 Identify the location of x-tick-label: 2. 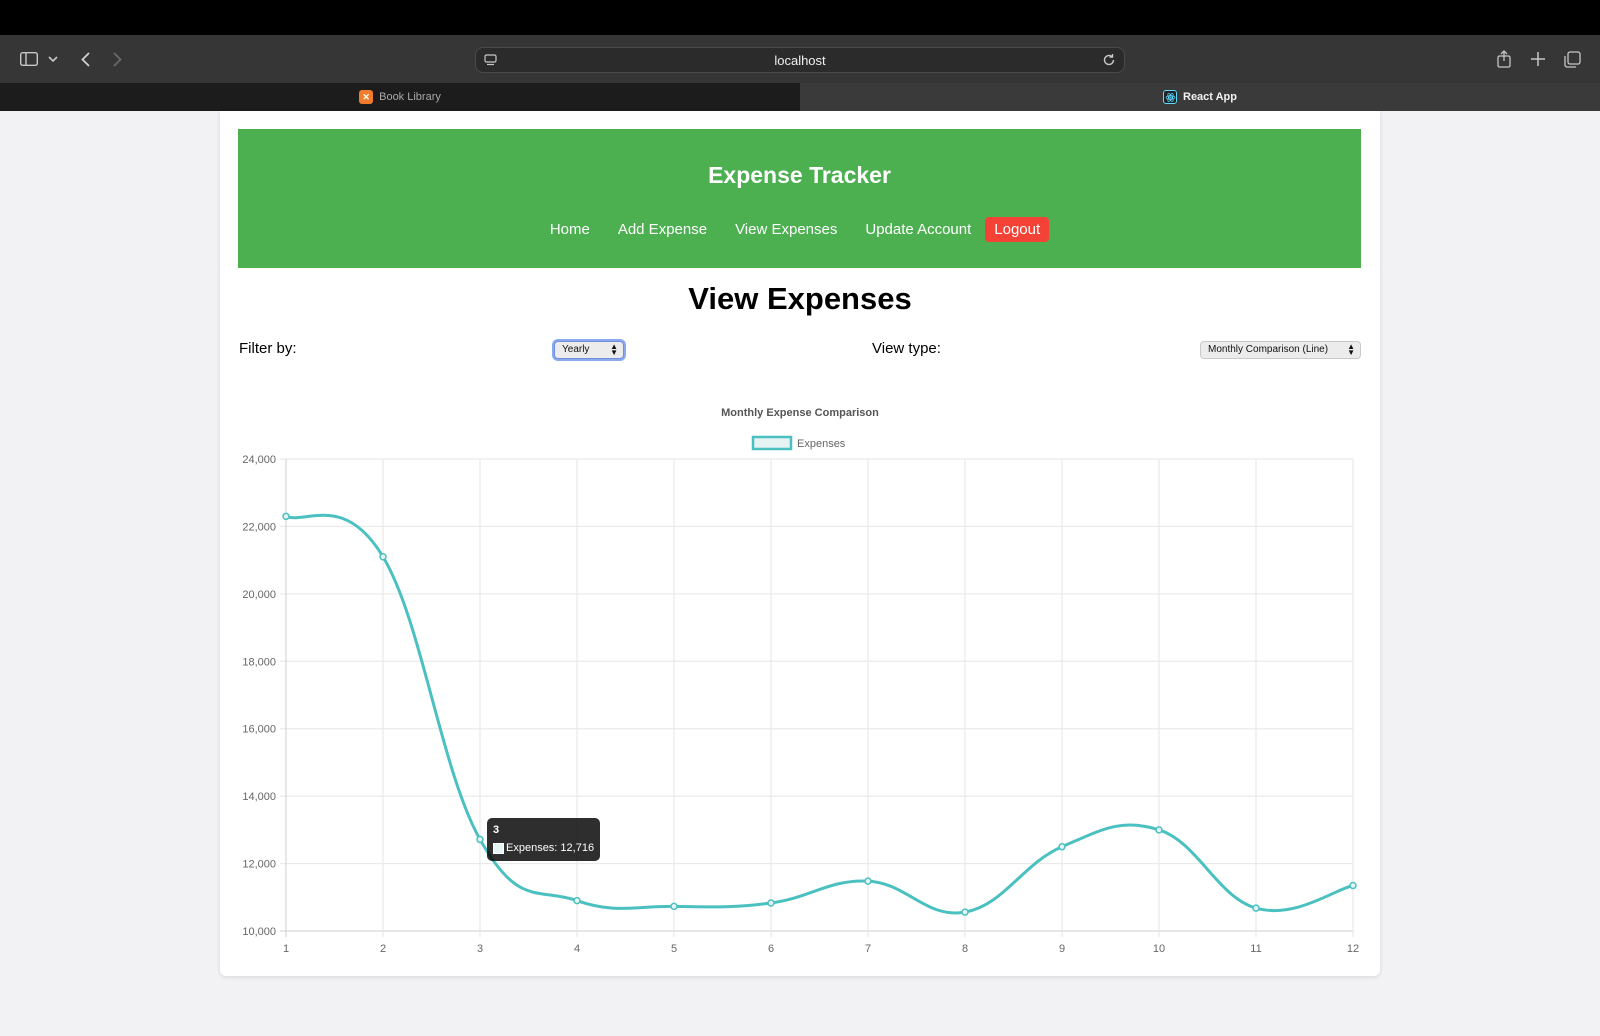
(383, 949).